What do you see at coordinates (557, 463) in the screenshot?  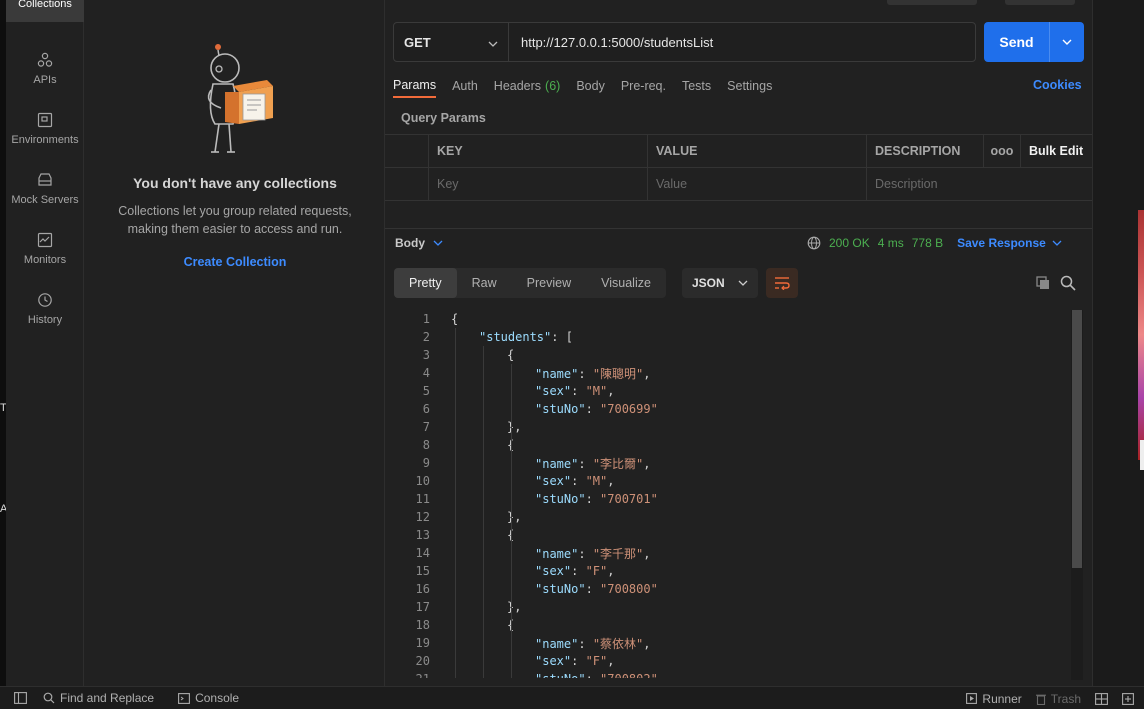 I see `code-token: "name"` at bounding box center [557, 463].